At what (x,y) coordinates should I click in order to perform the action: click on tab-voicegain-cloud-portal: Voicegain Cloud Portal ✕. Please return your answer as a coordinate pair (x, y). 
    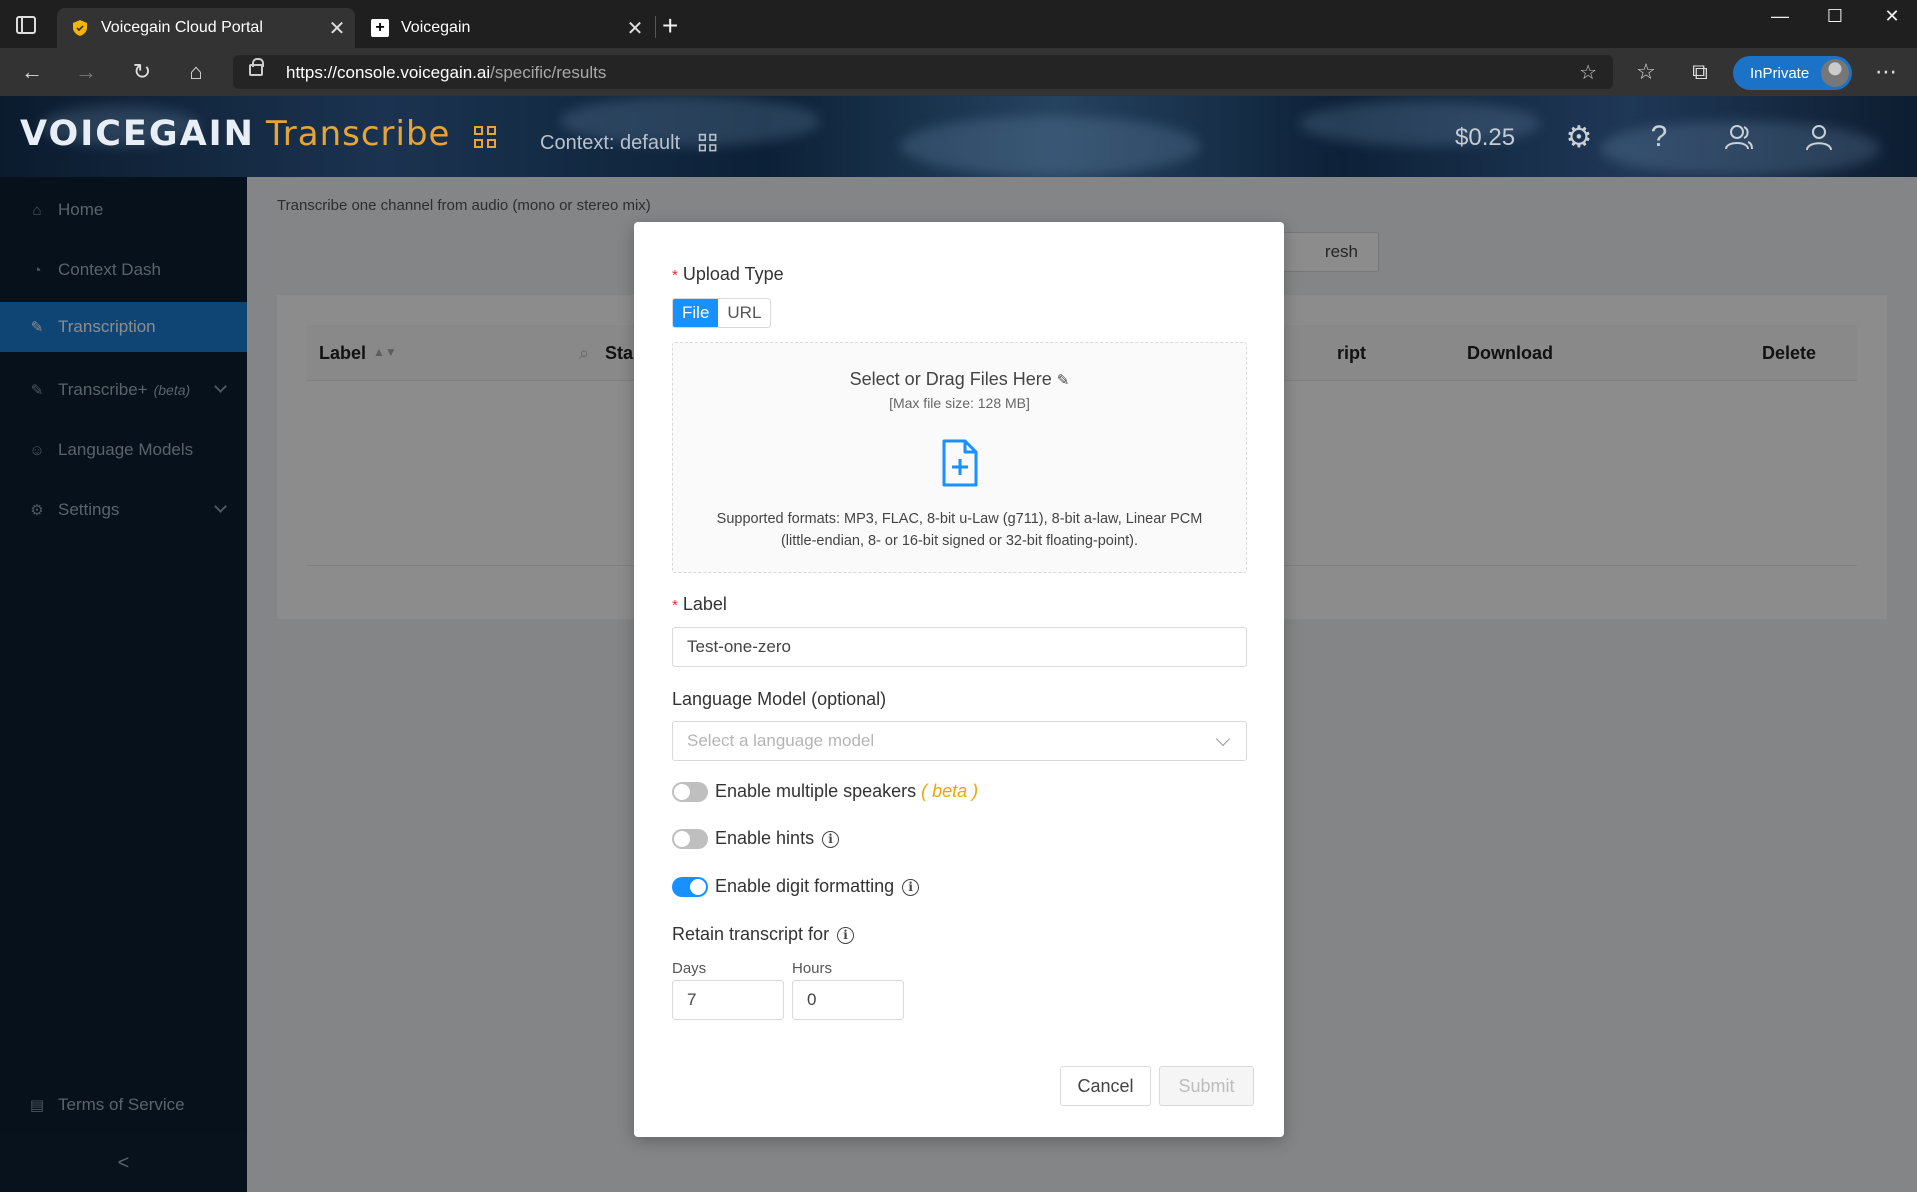
    Looking at the image, I should click on (206, 28).